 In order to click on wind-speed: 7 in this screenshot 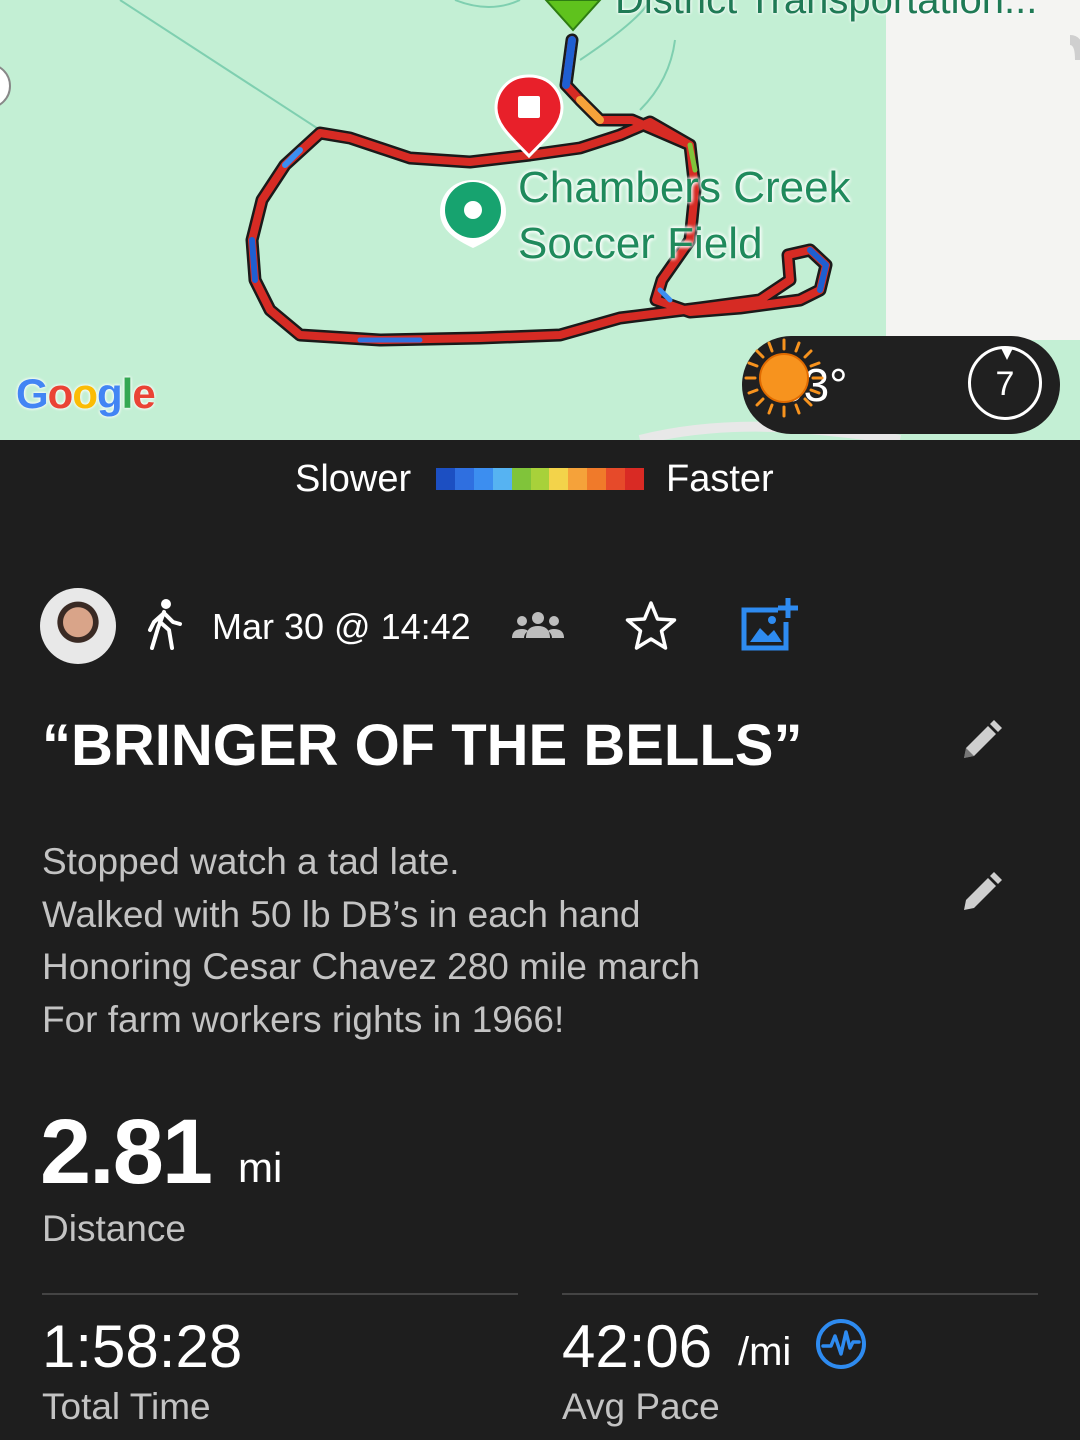, I will do `click(1005, 384)`.